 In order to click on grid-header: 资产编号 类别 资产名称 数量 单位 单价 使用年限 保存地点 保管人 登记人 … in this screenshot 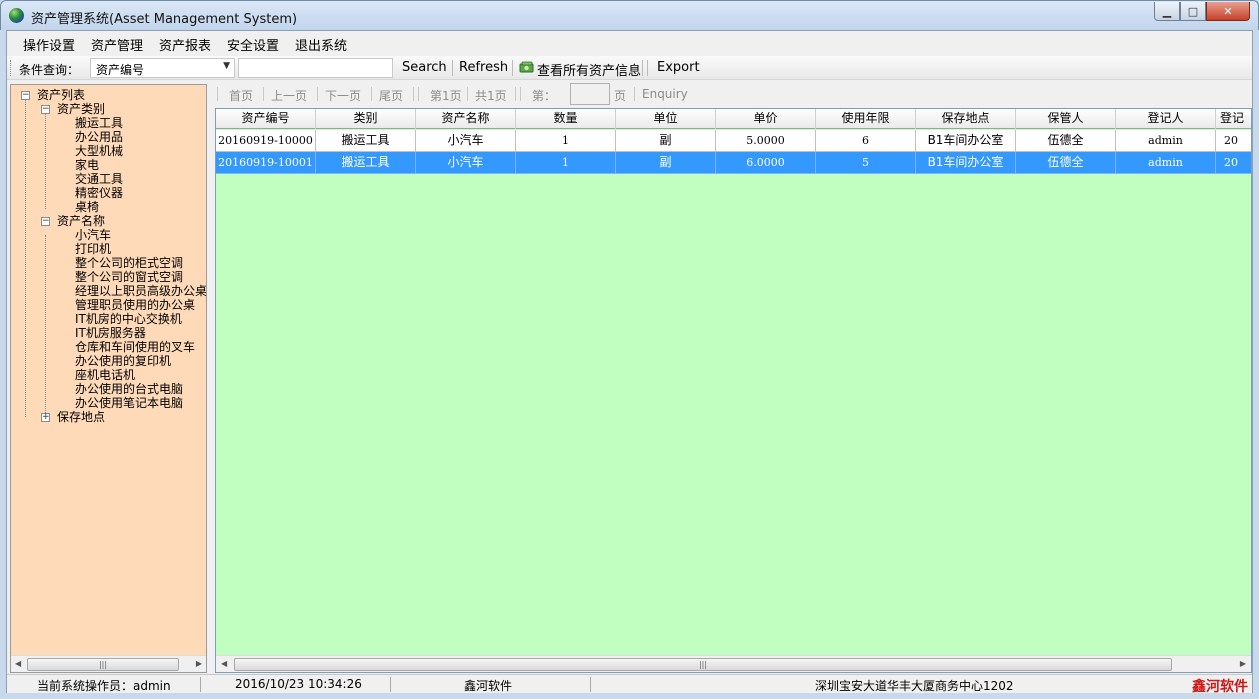, I will do `click(733, 119)`.